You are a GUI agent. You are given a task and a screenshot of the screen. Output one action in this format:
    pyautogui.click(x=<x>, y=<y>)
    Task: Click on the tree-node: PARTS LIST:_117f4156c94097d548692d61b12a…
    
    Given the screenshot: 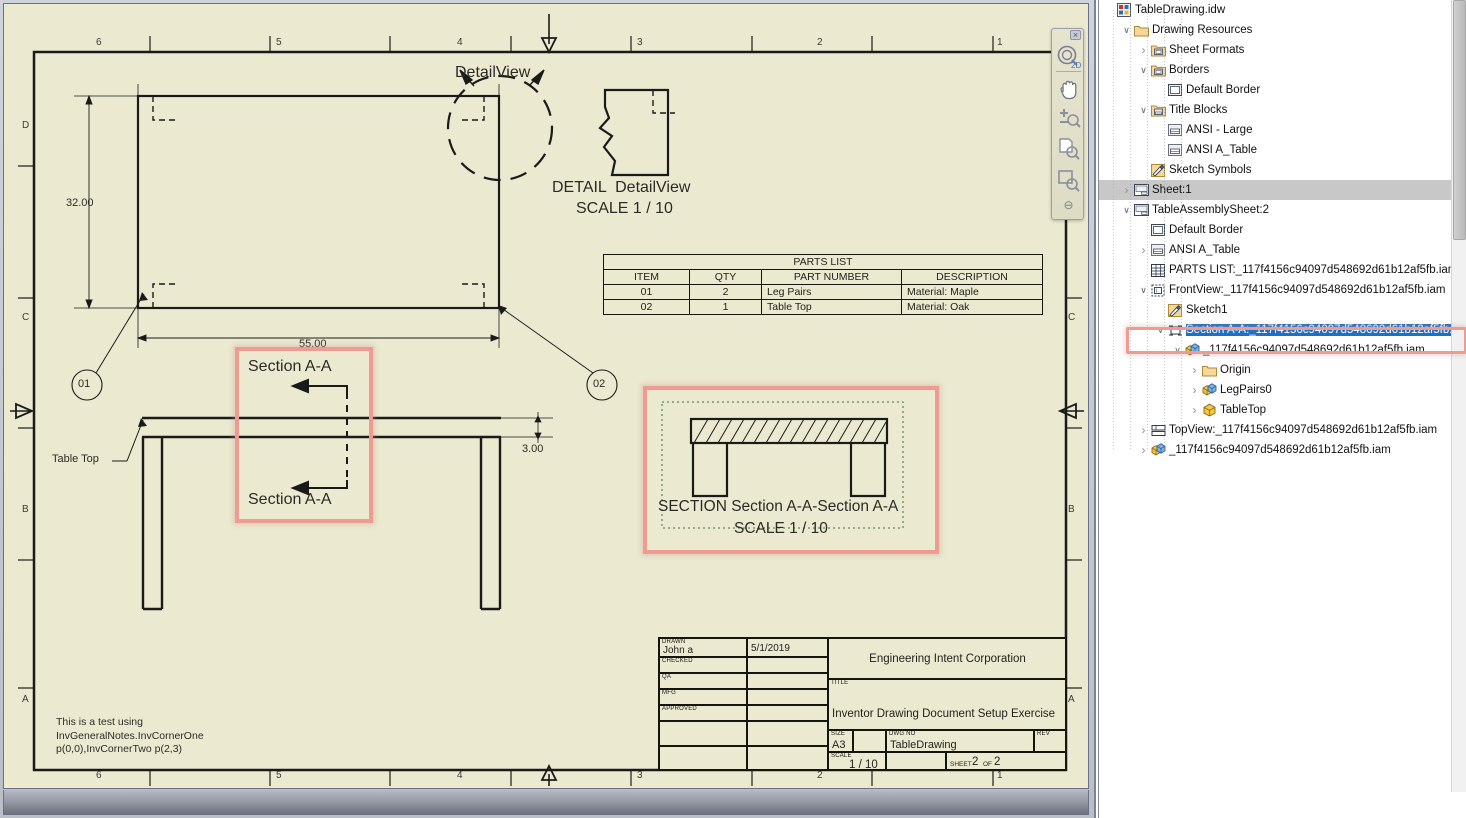 What is the action you would take?
    pyautogui.click(x=1275, y=270)
    